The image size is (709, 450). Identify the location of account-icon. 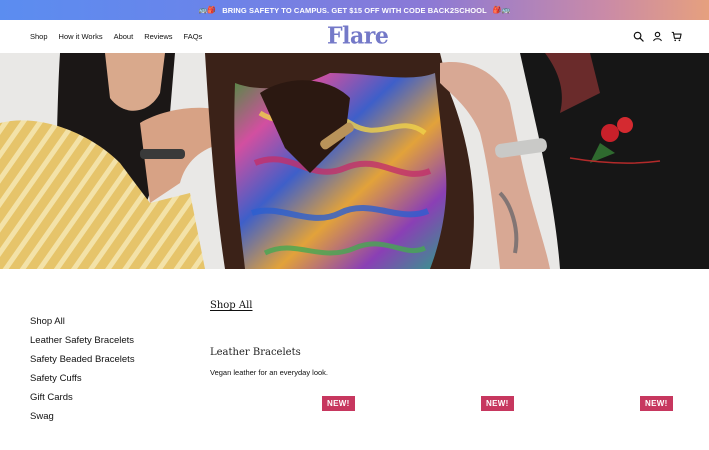
(657, 36).